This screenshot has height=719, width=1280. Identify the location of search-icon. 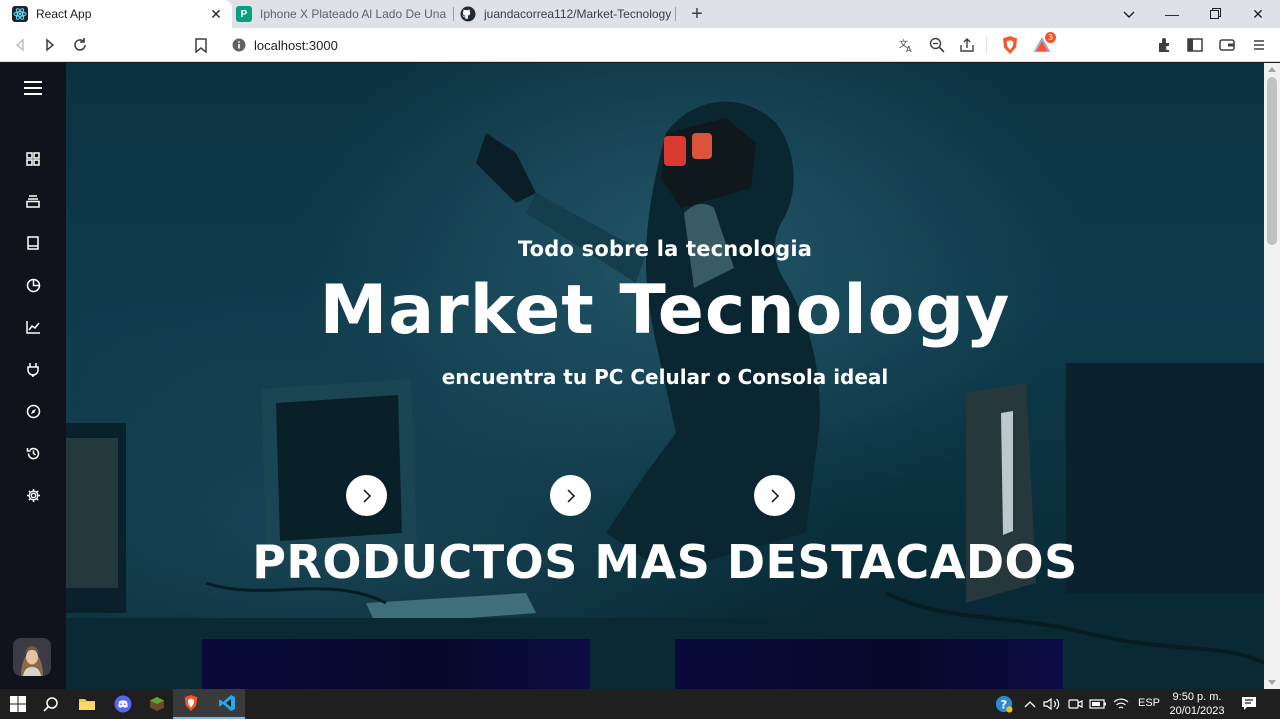
(51, 704).